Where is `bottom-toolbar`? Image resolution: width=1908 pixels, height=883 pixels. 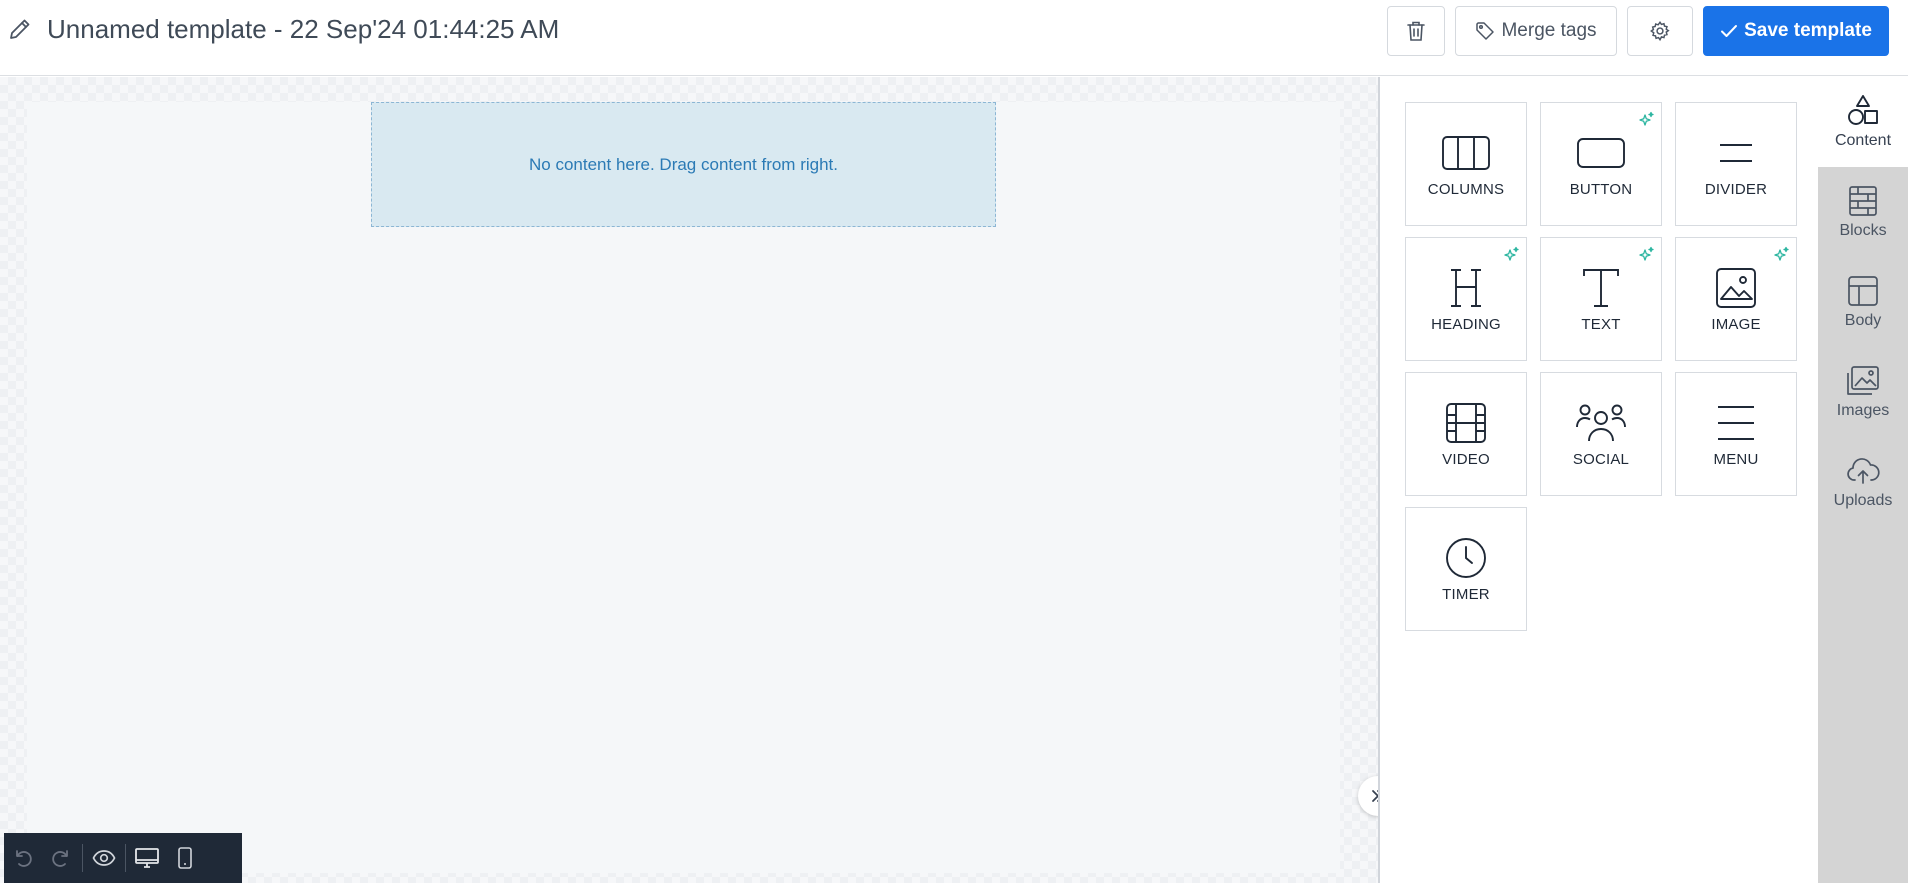 bottom-toolbar is located at coordinates (123, 858).